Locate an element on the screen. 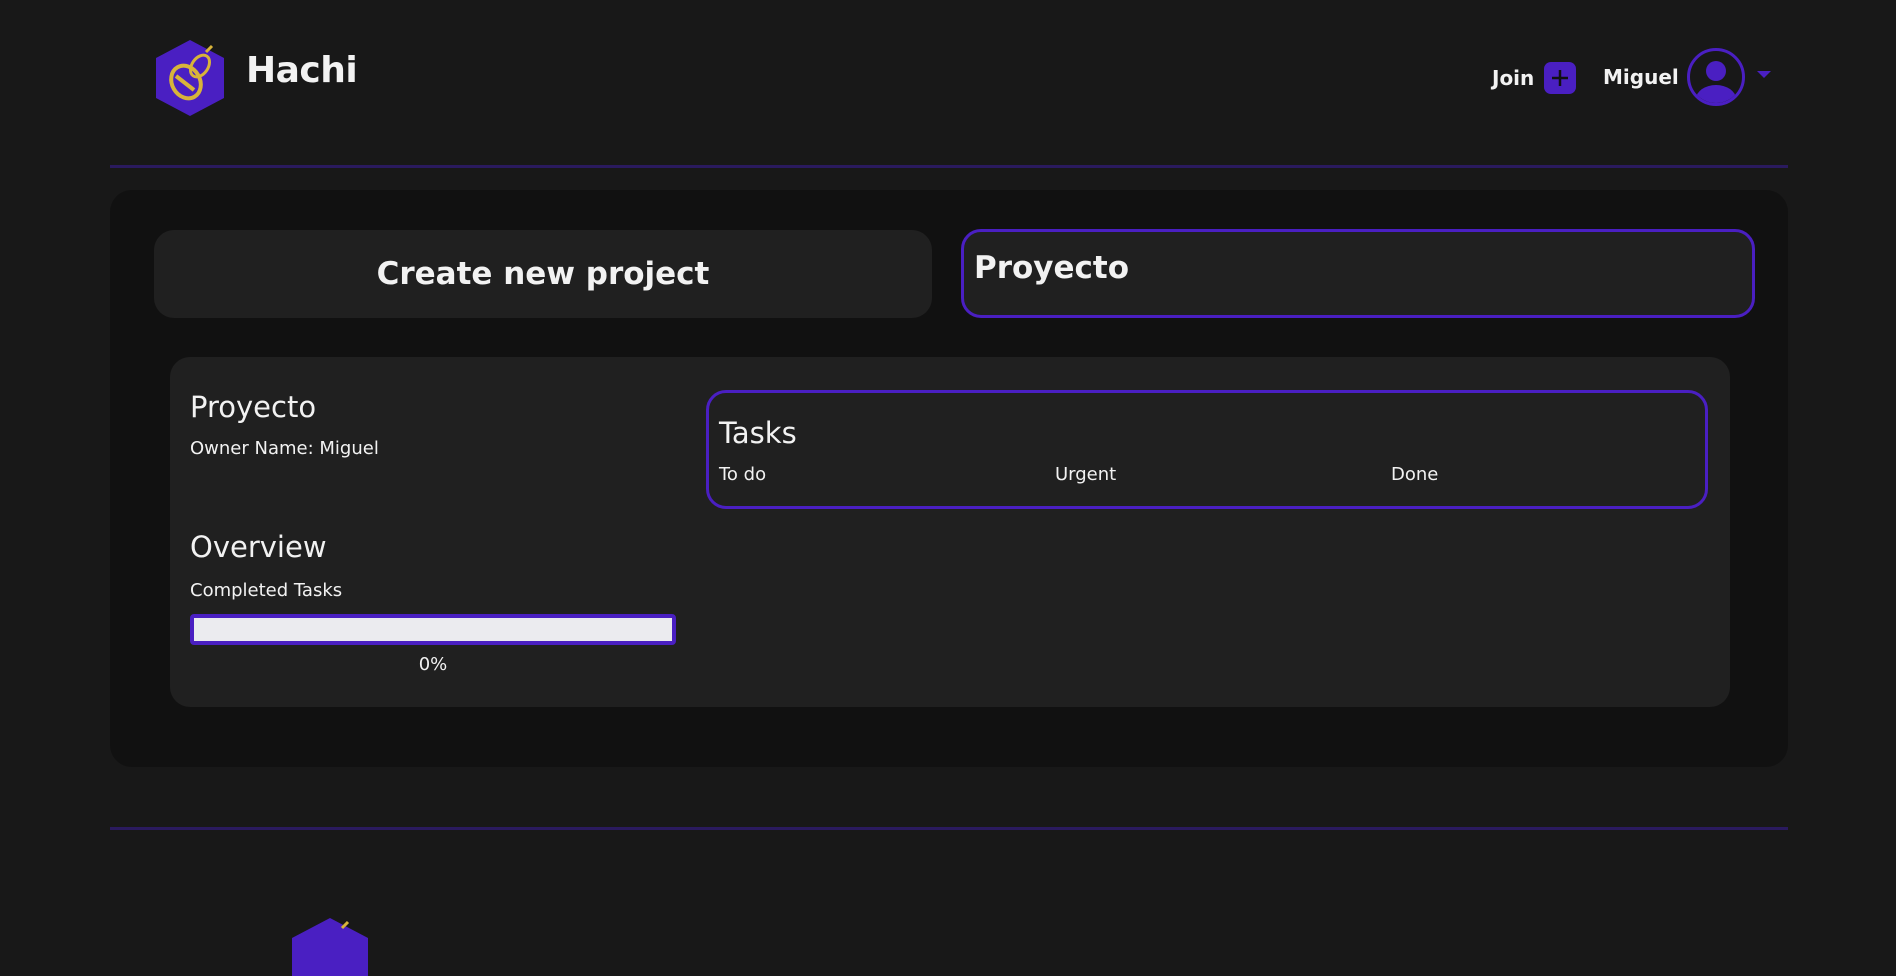  caret-down-icon is located at coordinates (1763, 74).